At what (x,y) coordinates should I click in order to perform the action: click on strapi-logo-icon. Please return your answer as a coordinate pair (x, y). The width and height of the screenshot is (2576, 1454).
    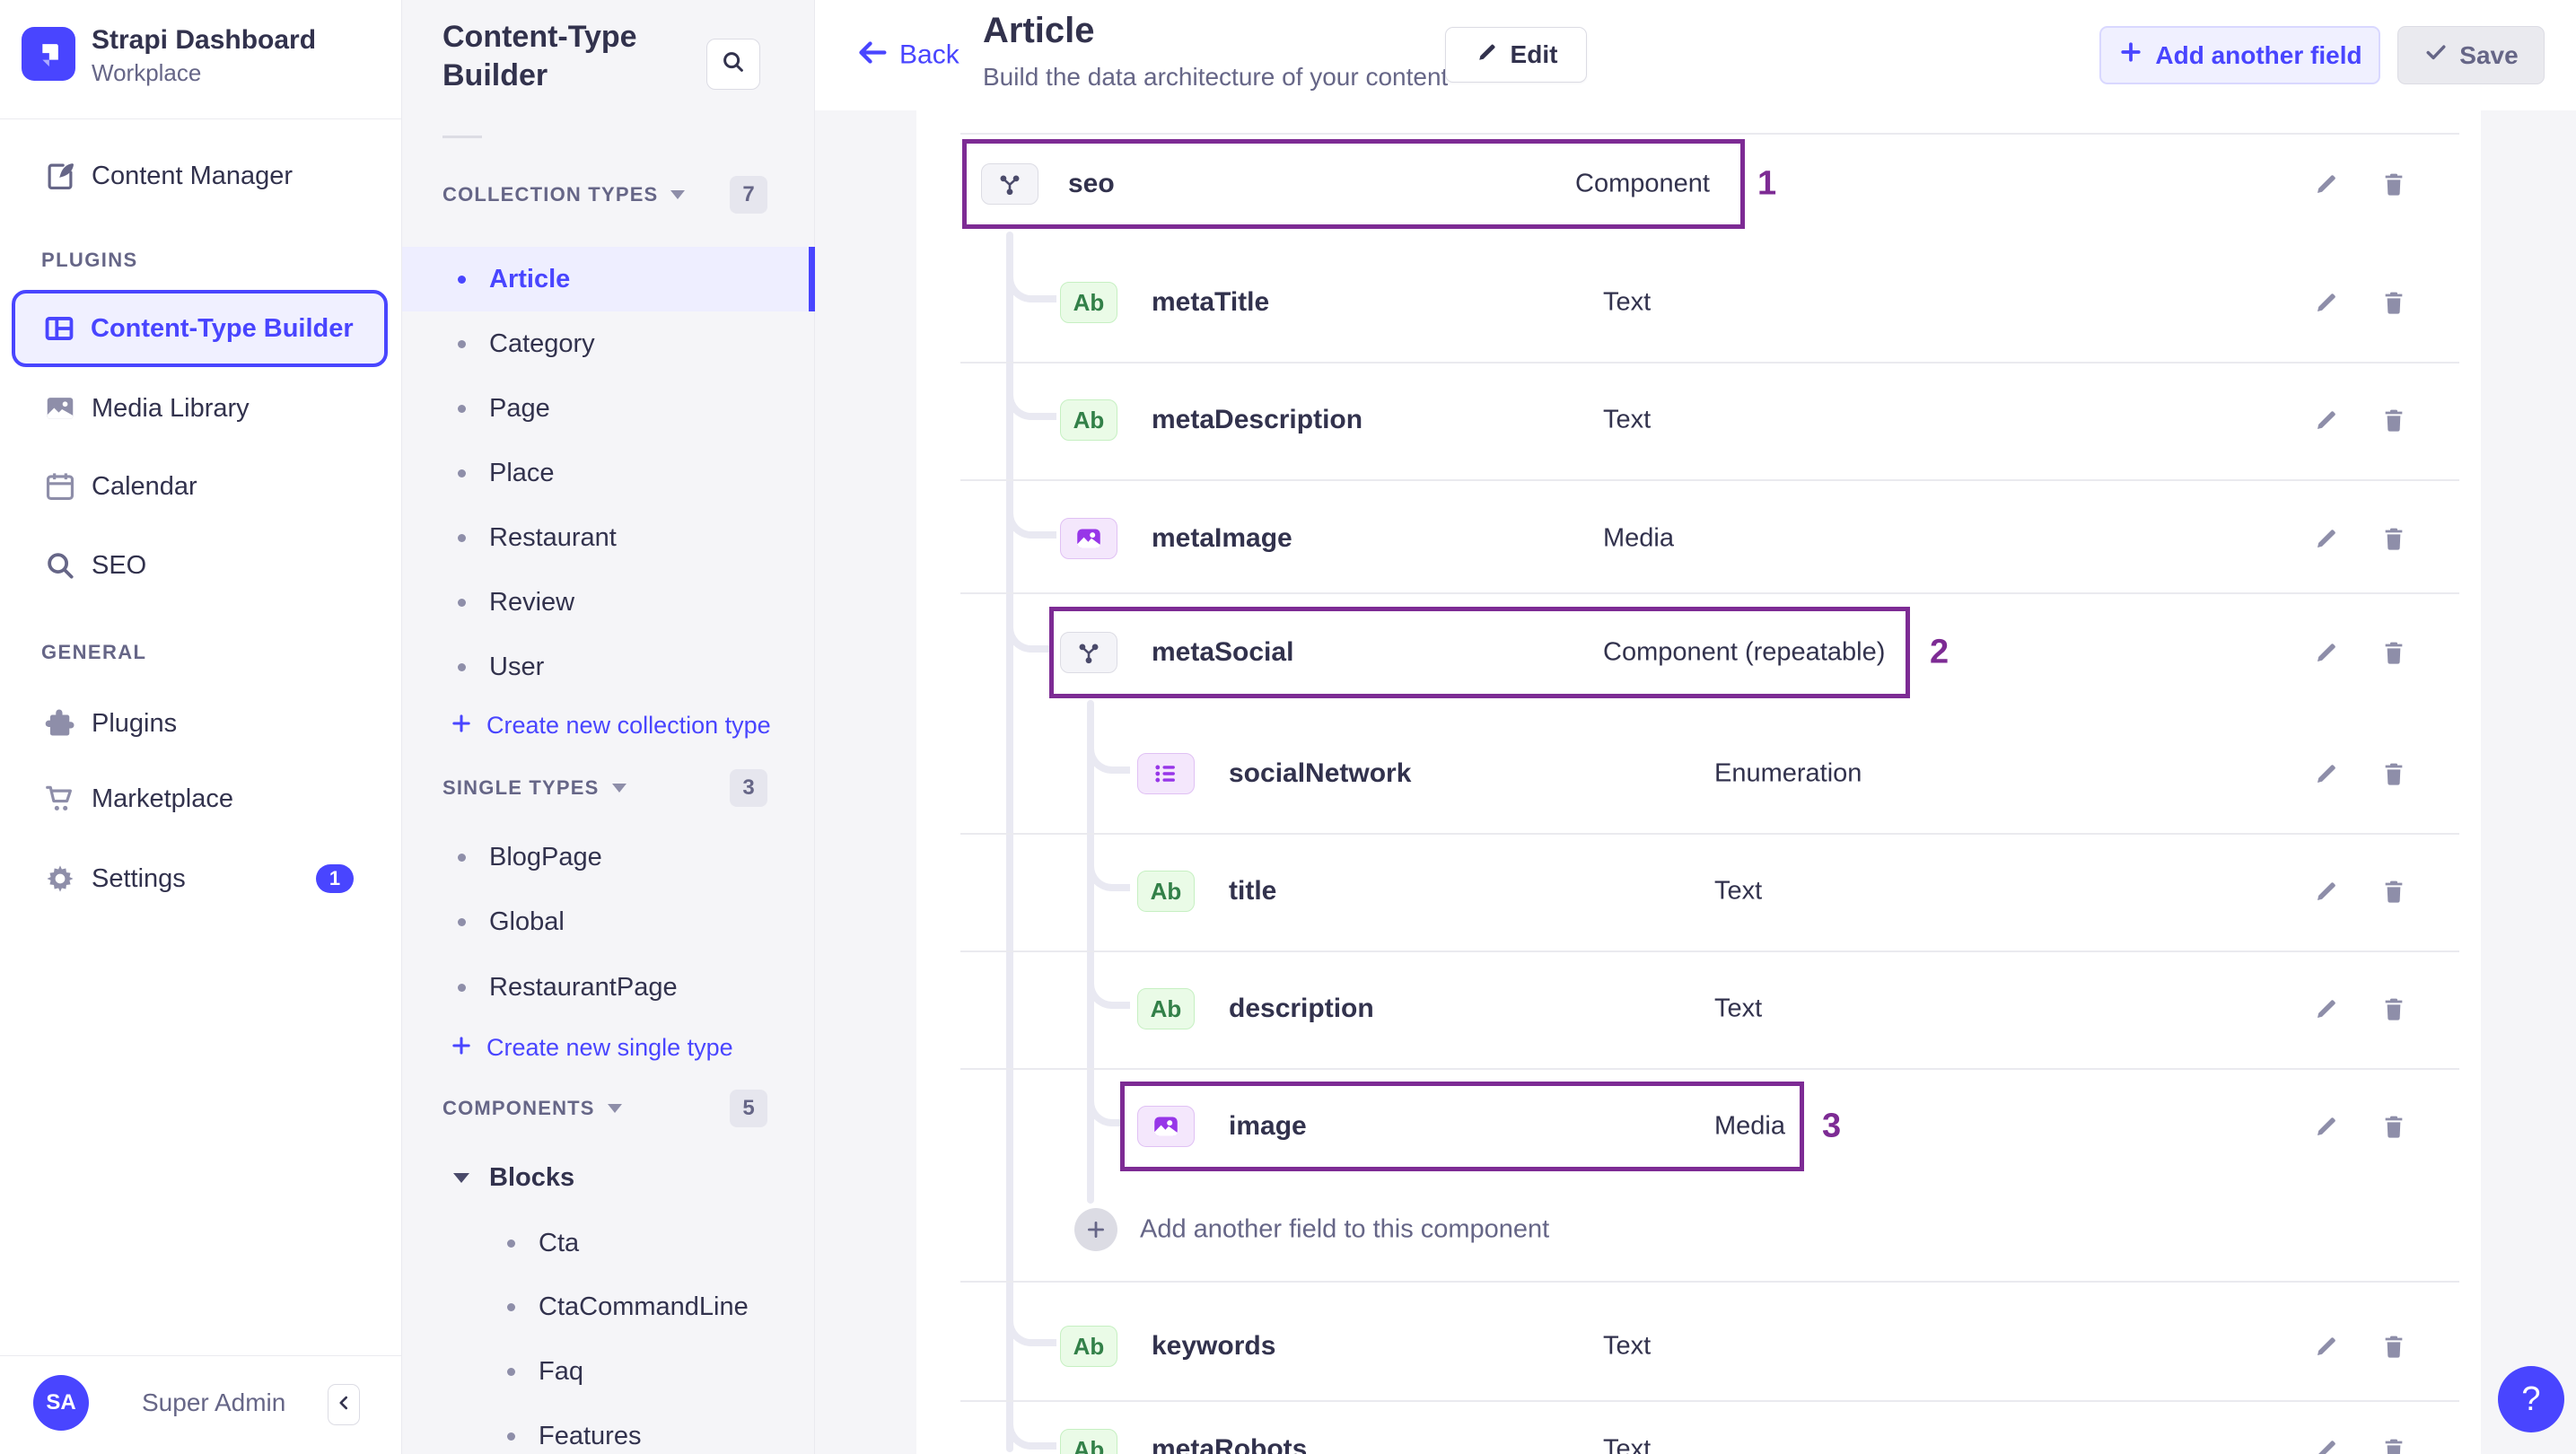
    Looking at the image, I should click on (48, 54).